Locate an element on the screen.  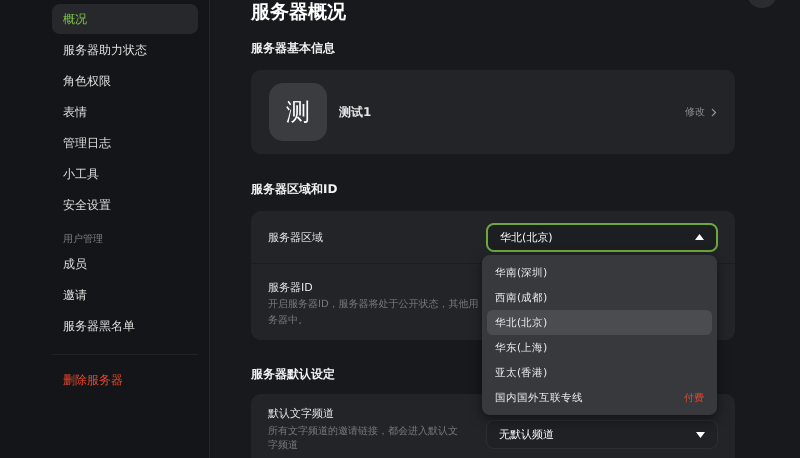
sidebar-item: 概况 is located at coordinates (125, 19).